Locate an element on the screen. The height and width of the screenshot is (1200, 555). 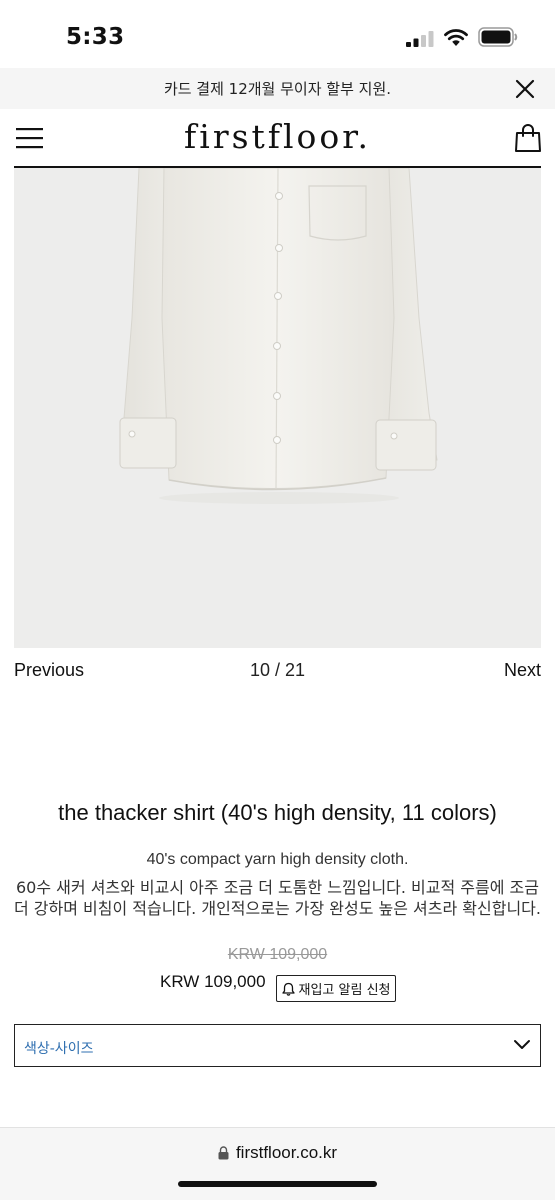
address-bar: firstfloor.co.kr is located at coordinates (277, 1153).